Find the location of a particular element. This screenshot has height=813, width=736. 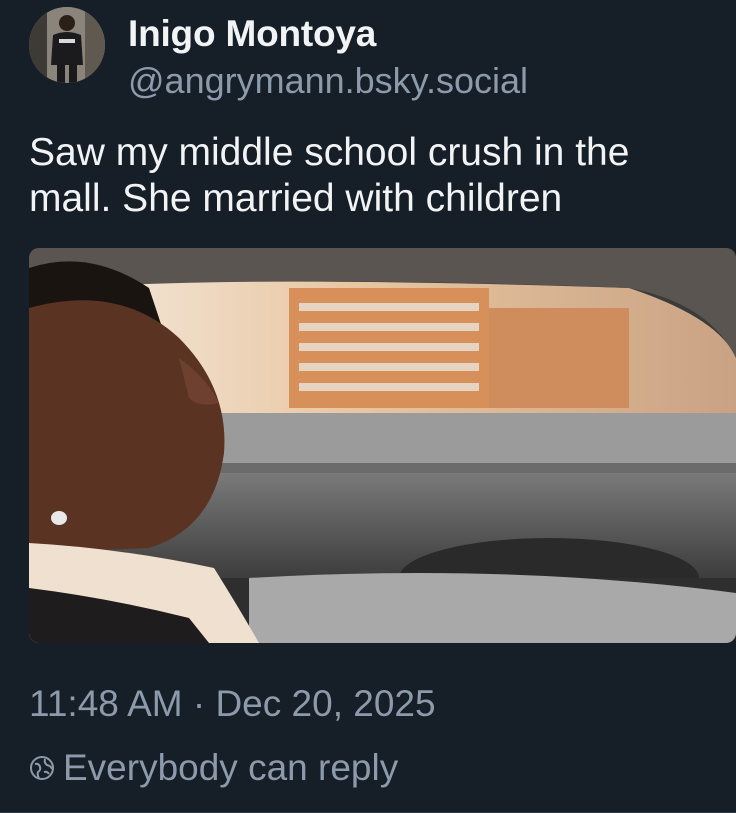

author-handle: @angrymann.bsky.social is located at coordinates (328, 81).